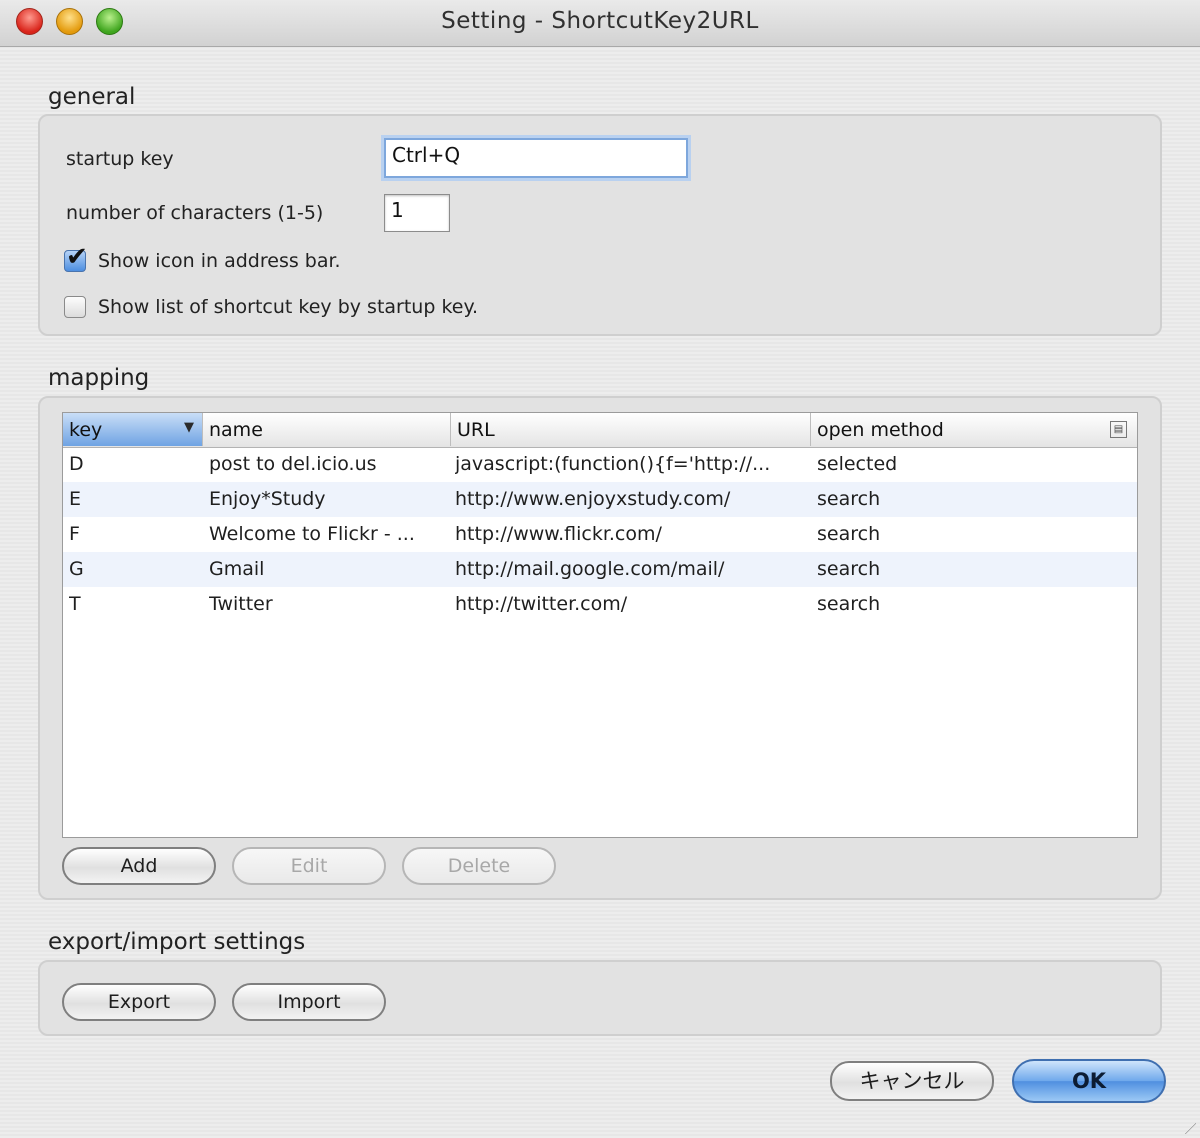 Image resolution: width=1200 pixels, height=1138 pixels. What do you see at coordinates (139, 866) in the screenshot?
I see `add-button: Add` at bounding box center [139, 866].